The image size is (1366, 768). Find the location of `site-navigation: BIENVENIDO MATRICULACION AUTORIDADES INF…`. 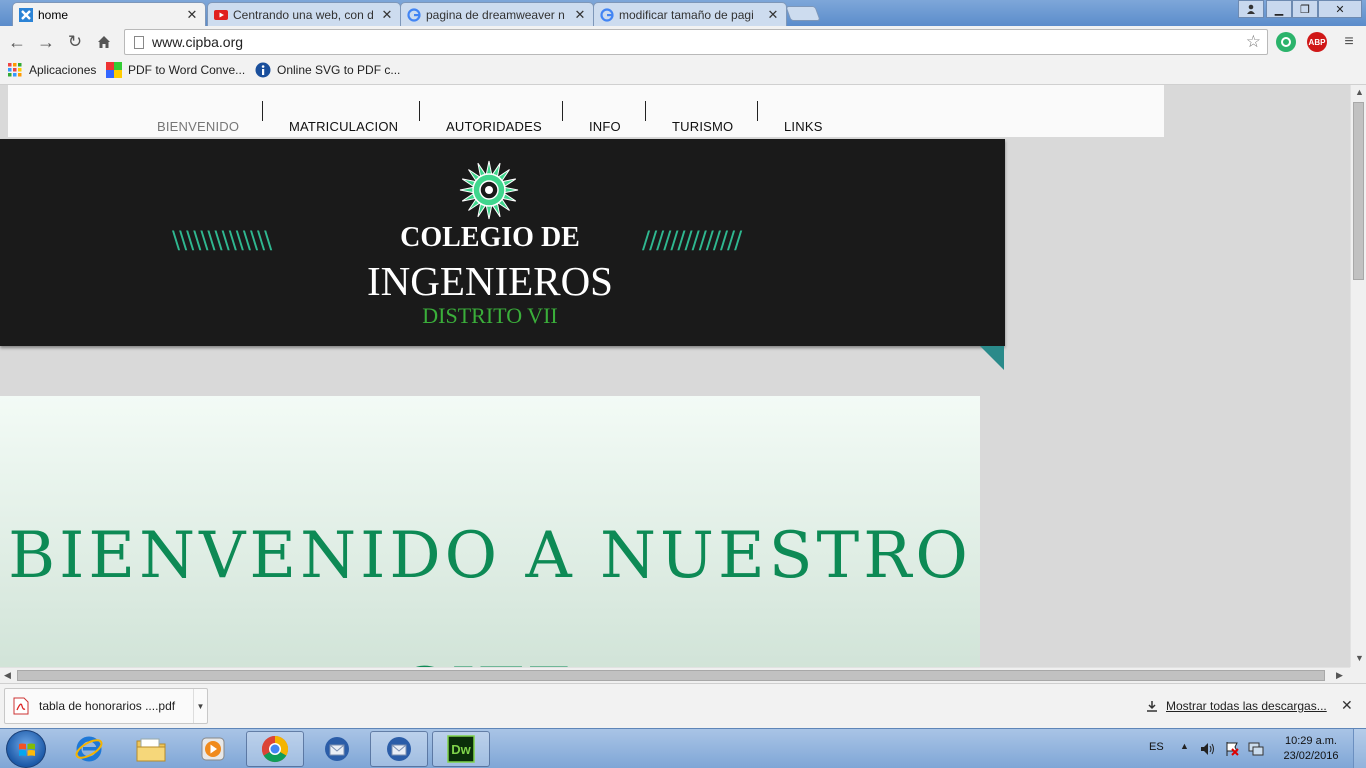

site-navigation: BIENVENIDO MATRICULACION AUTORIDADES INF… is located at coordinates (586, 111).